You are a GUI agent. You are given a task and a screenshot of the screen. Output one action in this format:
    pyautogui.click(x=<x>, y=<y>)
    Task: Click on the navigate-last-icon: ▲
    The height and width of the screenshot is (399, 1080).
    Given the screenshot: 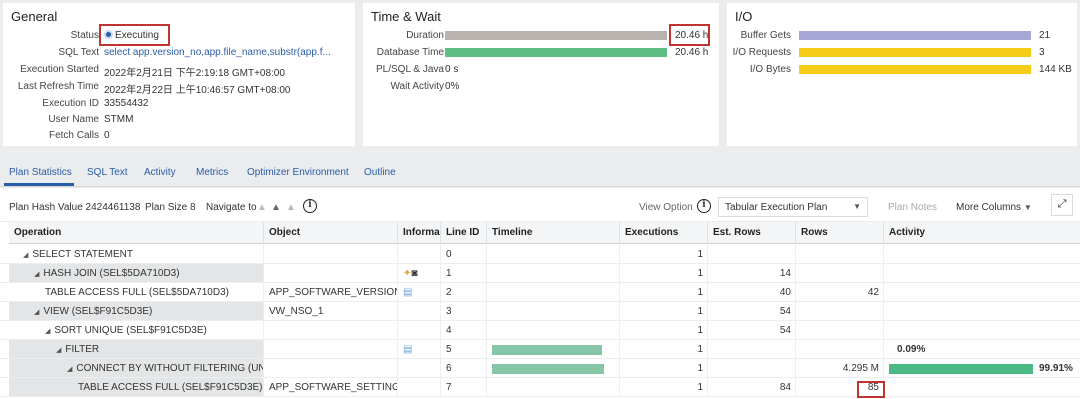 What is the action you would take?
    pyautogui.click(x=291, y=207)
    